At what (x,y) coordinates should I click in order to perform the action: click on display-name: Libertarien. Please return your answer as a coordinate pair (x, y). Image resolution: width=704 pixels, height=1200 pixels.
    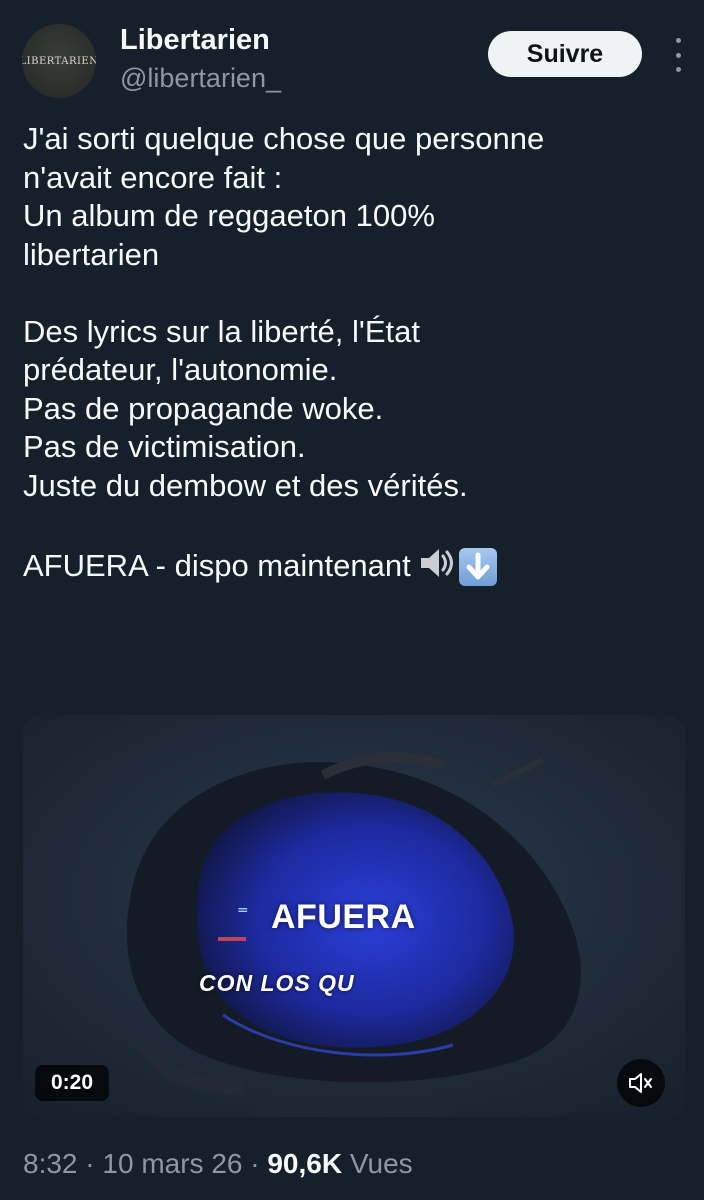
    Looking at the image, I should click on (195, 40).